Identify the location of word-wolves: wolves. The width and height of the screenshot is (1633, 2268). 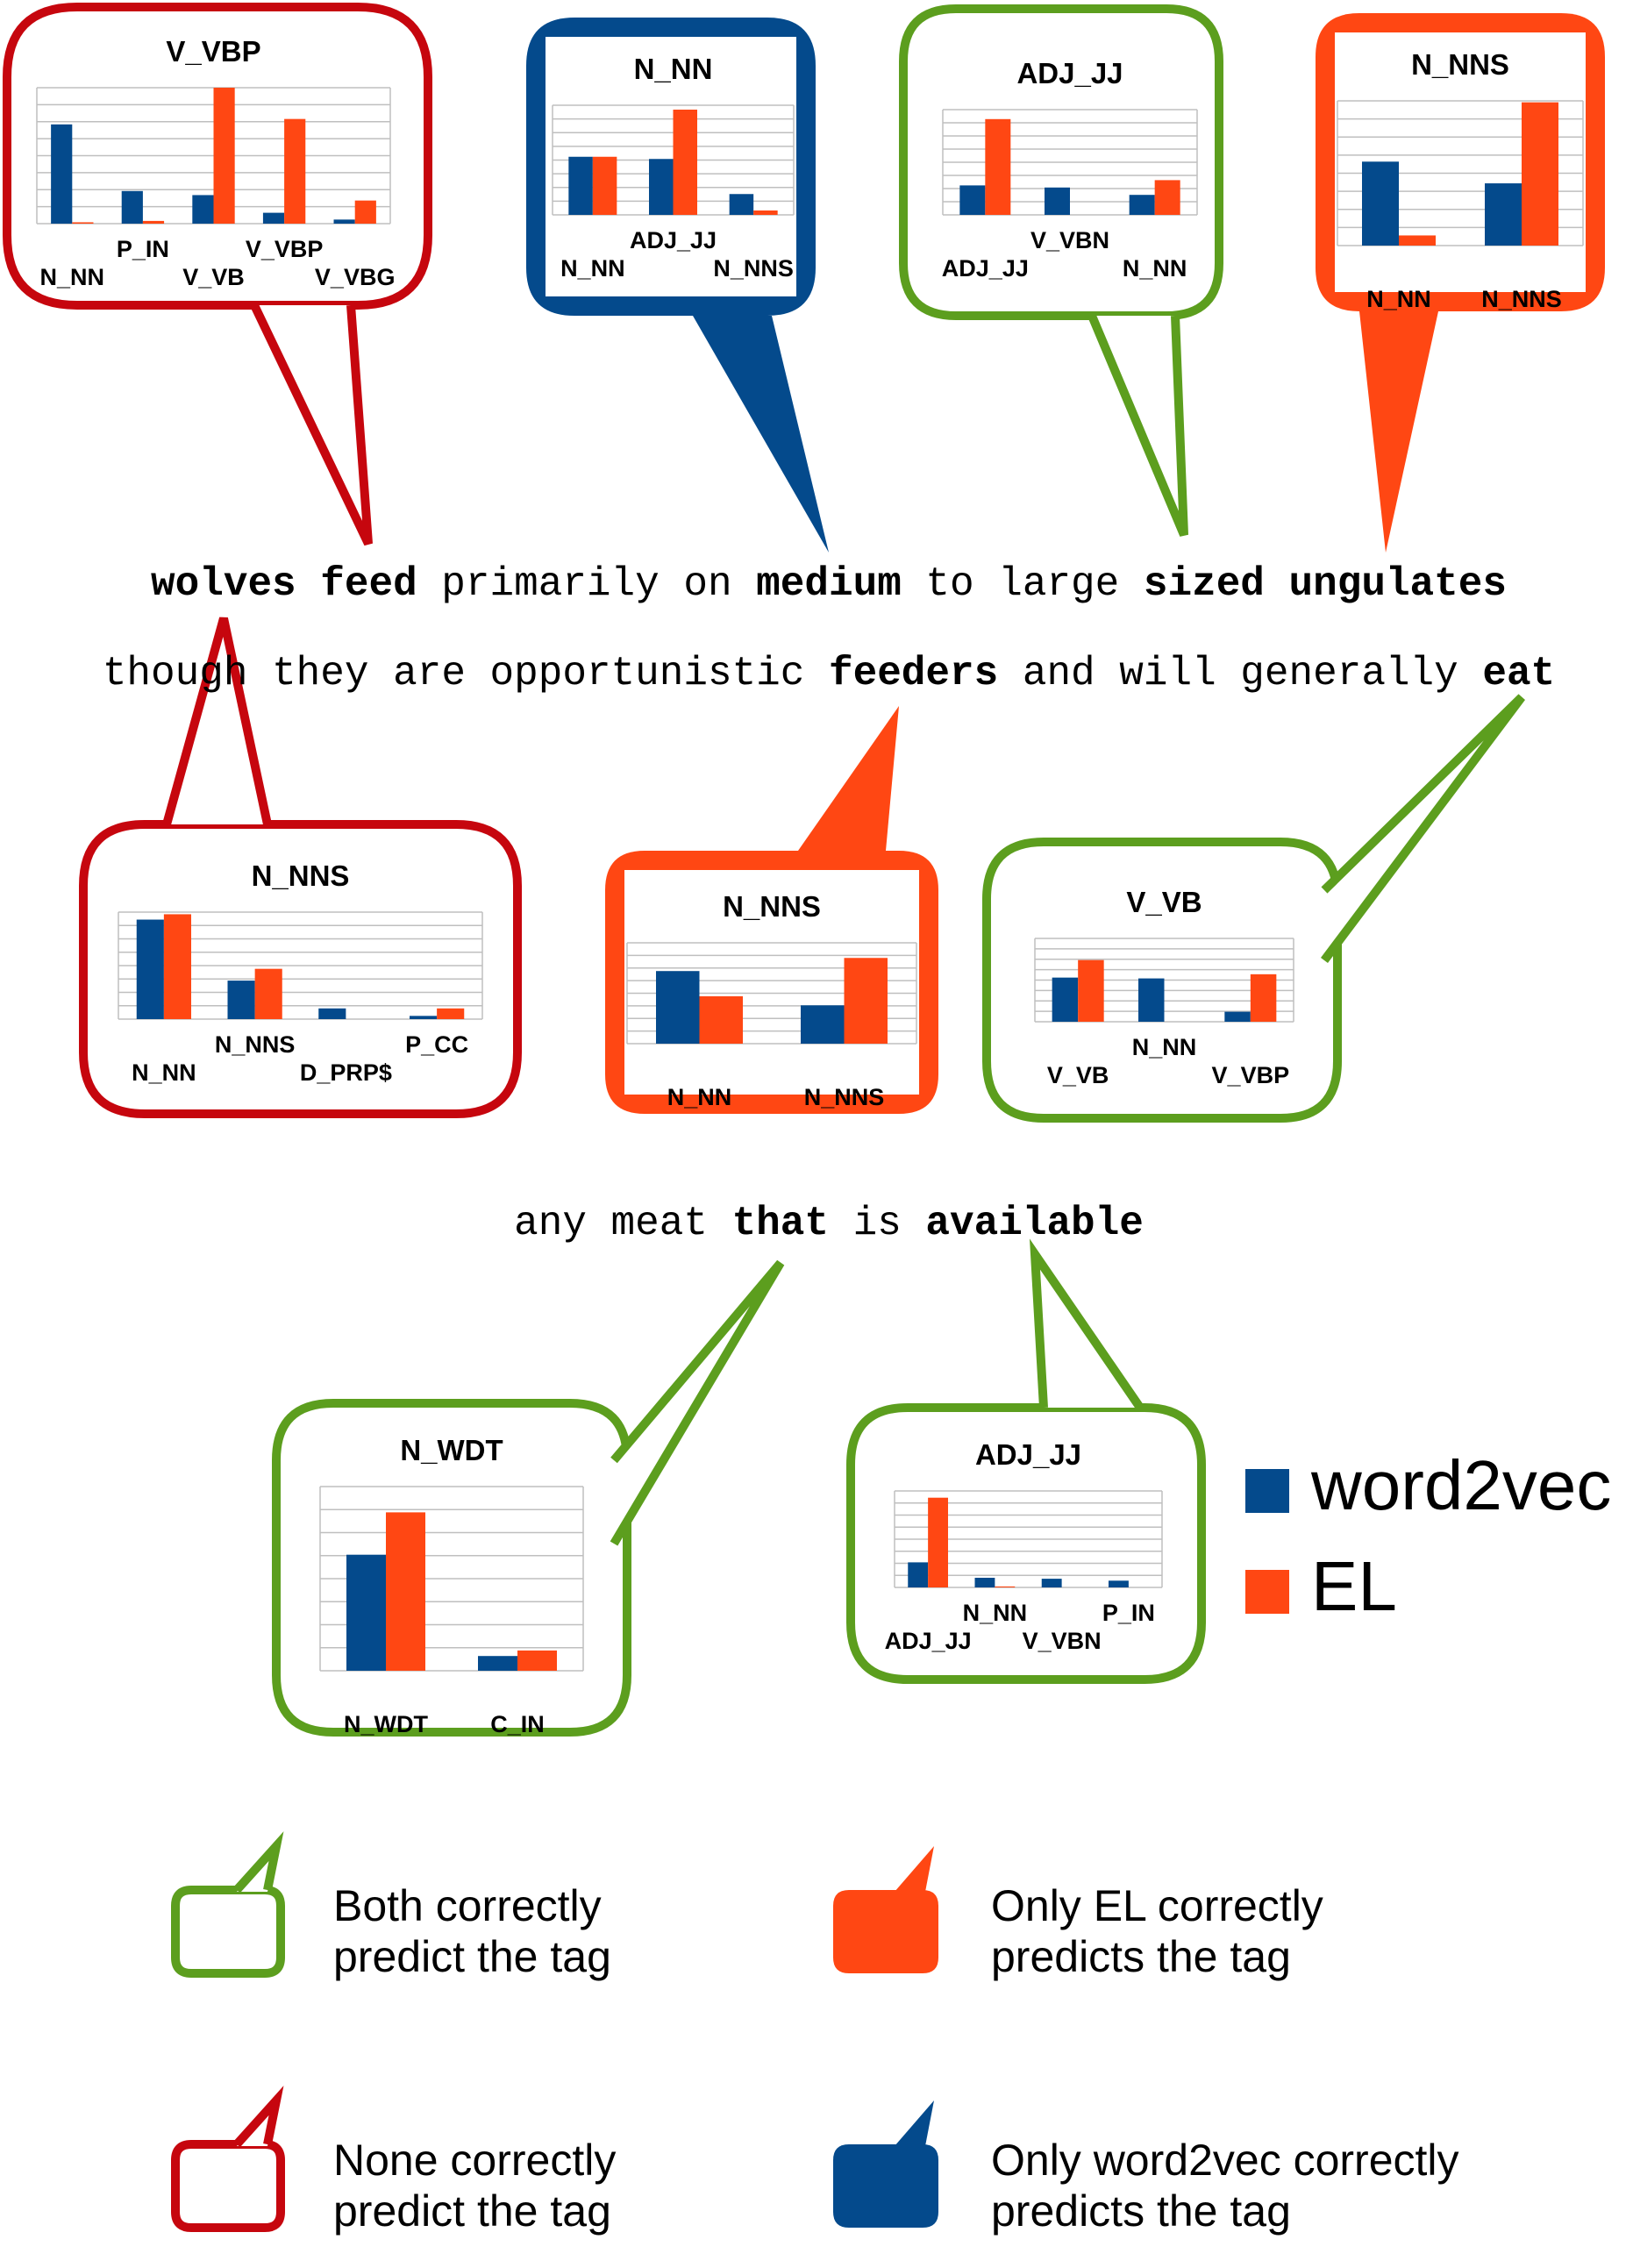
(223, 584).